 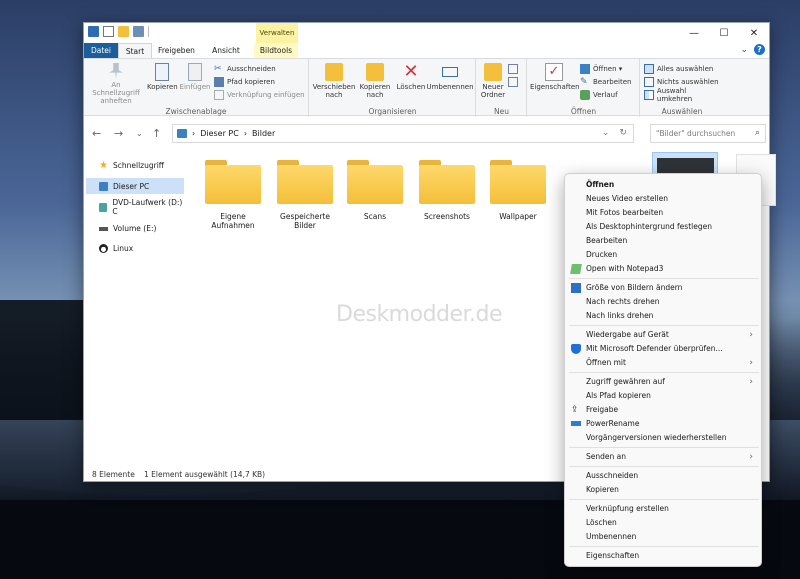 I want to click on history-button: Verlauf, so click(x=599, y=95).